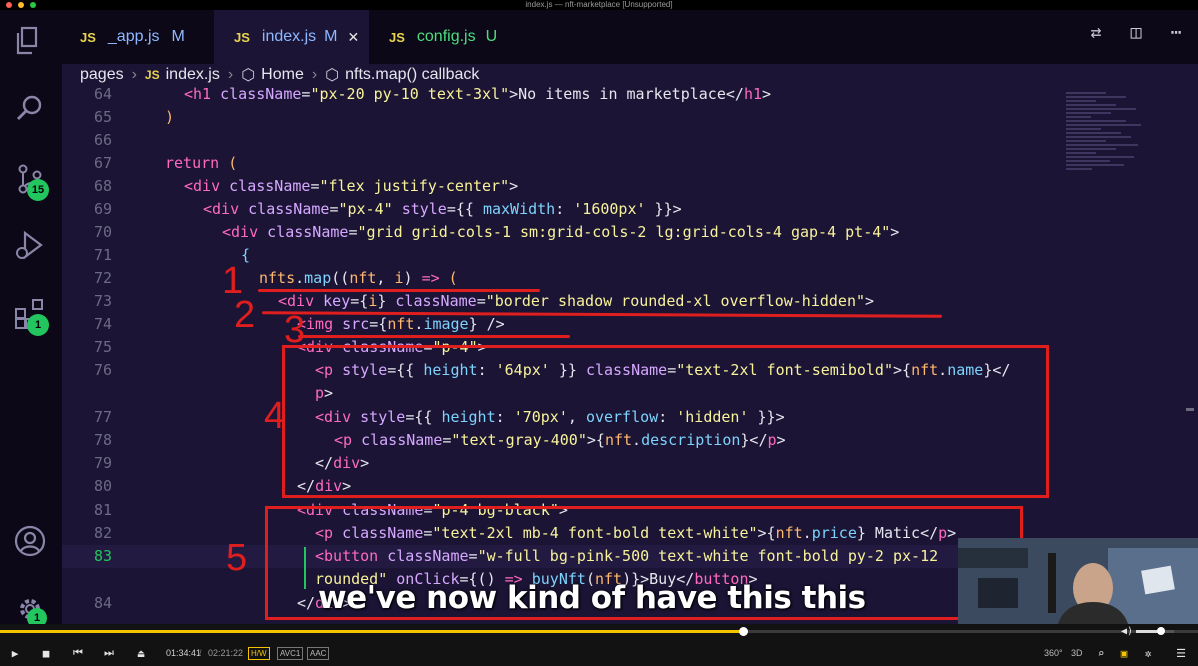  What do you see at coordinates (102, 117) in the screenshot?
I see `line-number: 65` at bounding box center [102, 117].